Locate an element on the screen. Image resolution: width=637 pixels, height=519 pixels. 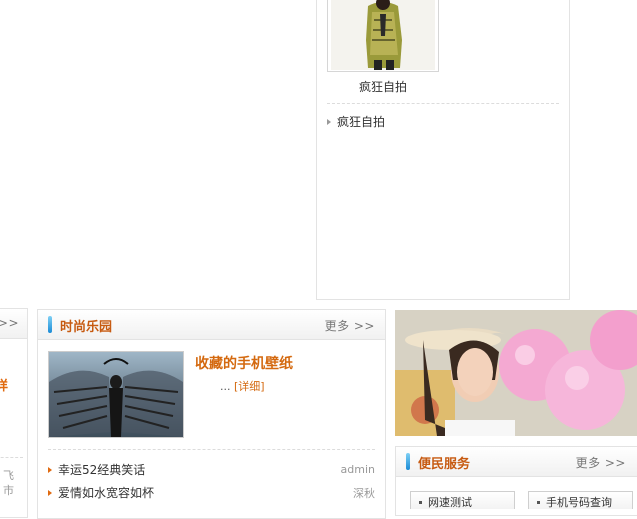
list-item: 幸运52经典笑话 is located at coordinates (96, 469).